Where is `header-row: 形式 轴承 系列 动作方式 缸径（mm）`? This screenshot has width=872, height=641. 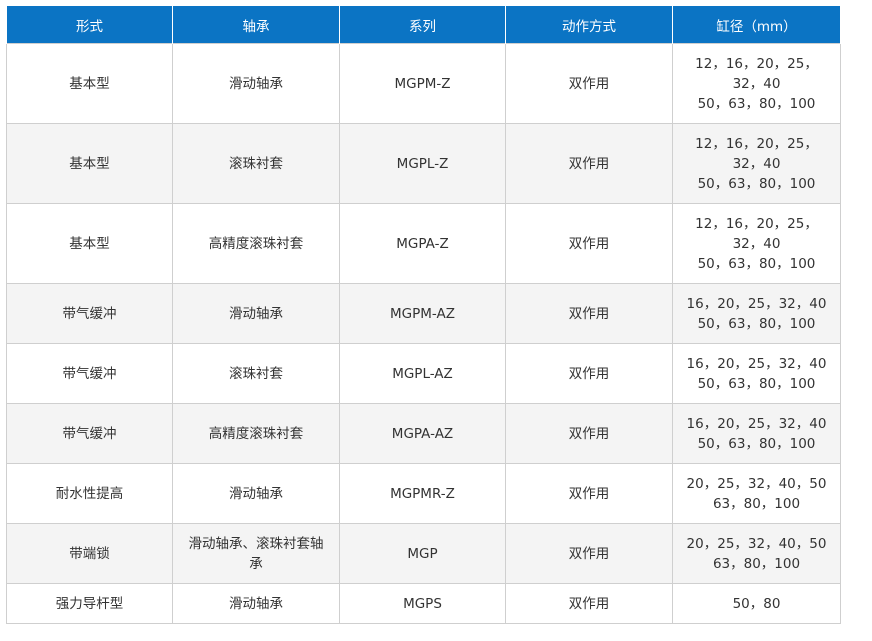 header-row: 形式 轴承 系列 动作方式 缸径（mm） is located at coordinates (423, 25).